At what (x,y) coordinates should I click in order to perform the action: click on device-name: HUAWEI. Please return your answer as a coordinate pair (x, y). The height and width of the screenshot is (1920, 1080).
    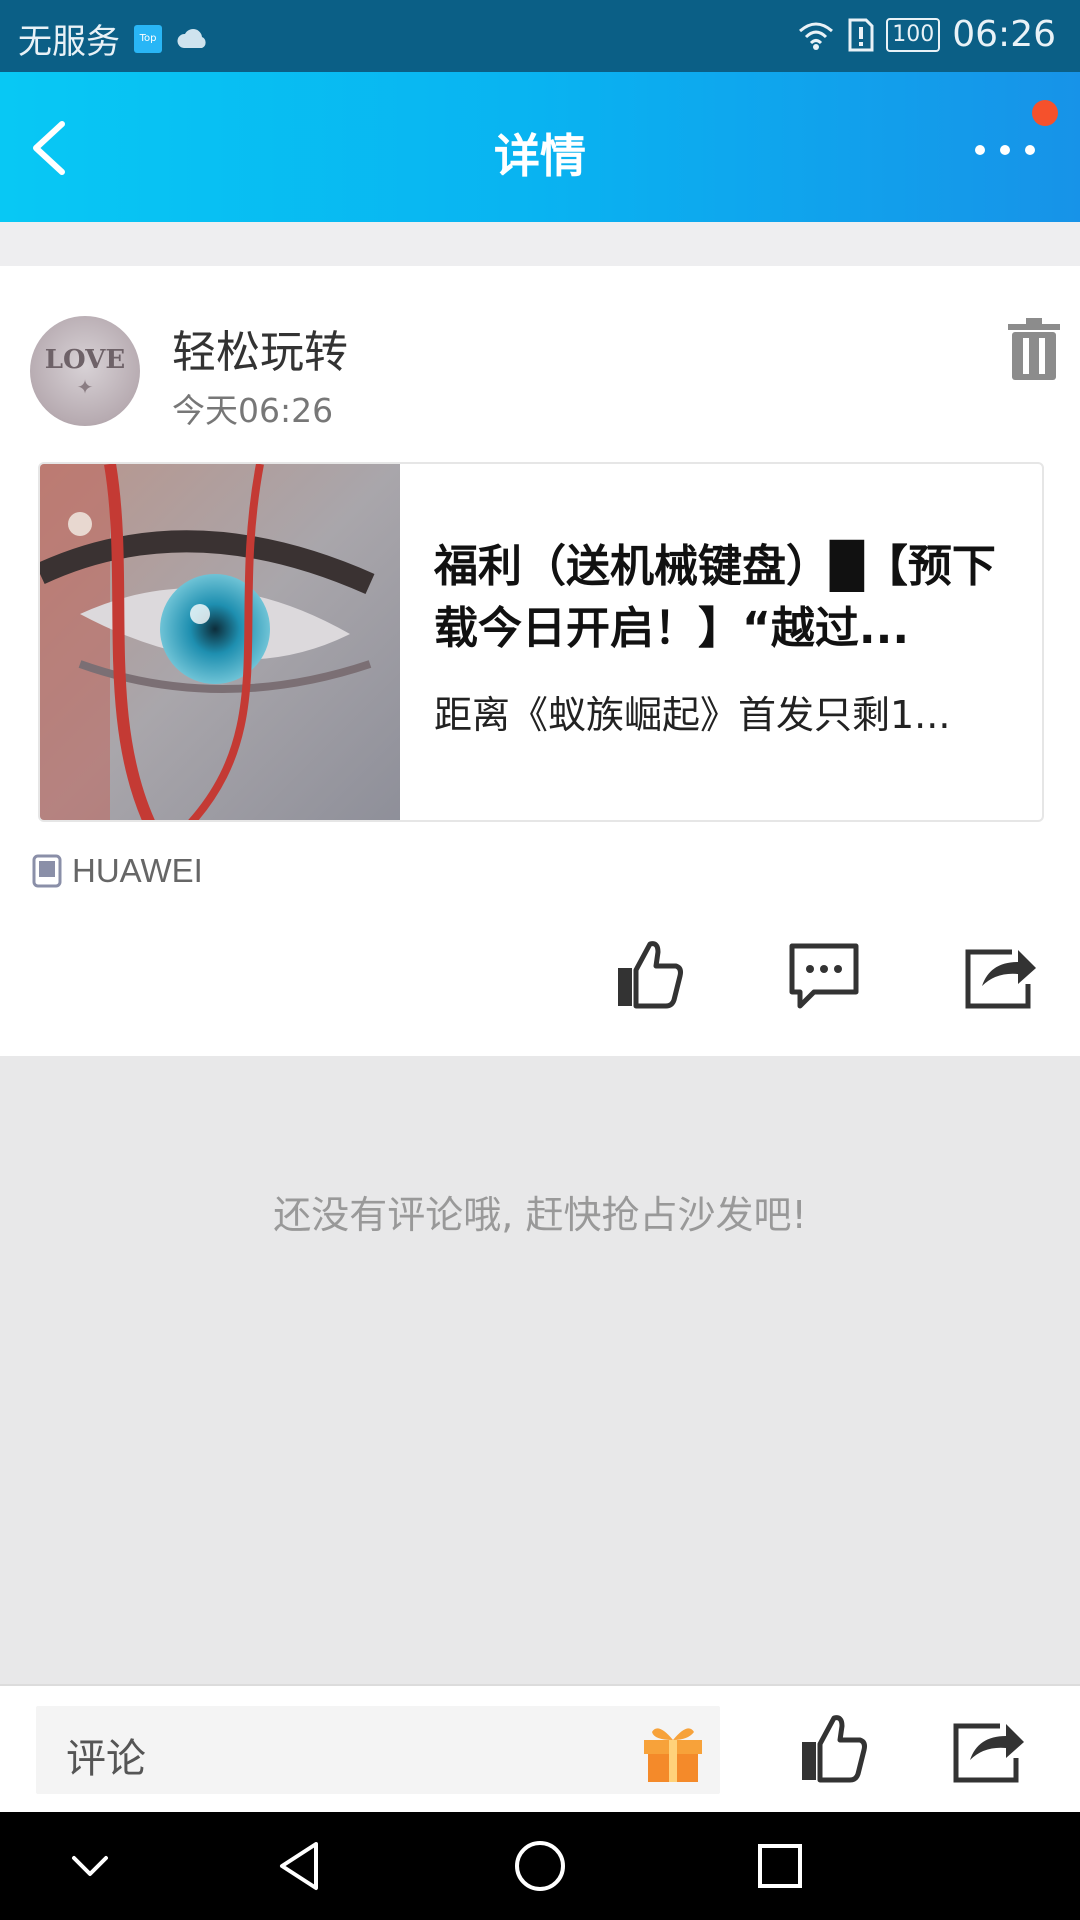
    Looking at the image, I should click on (137, 870).